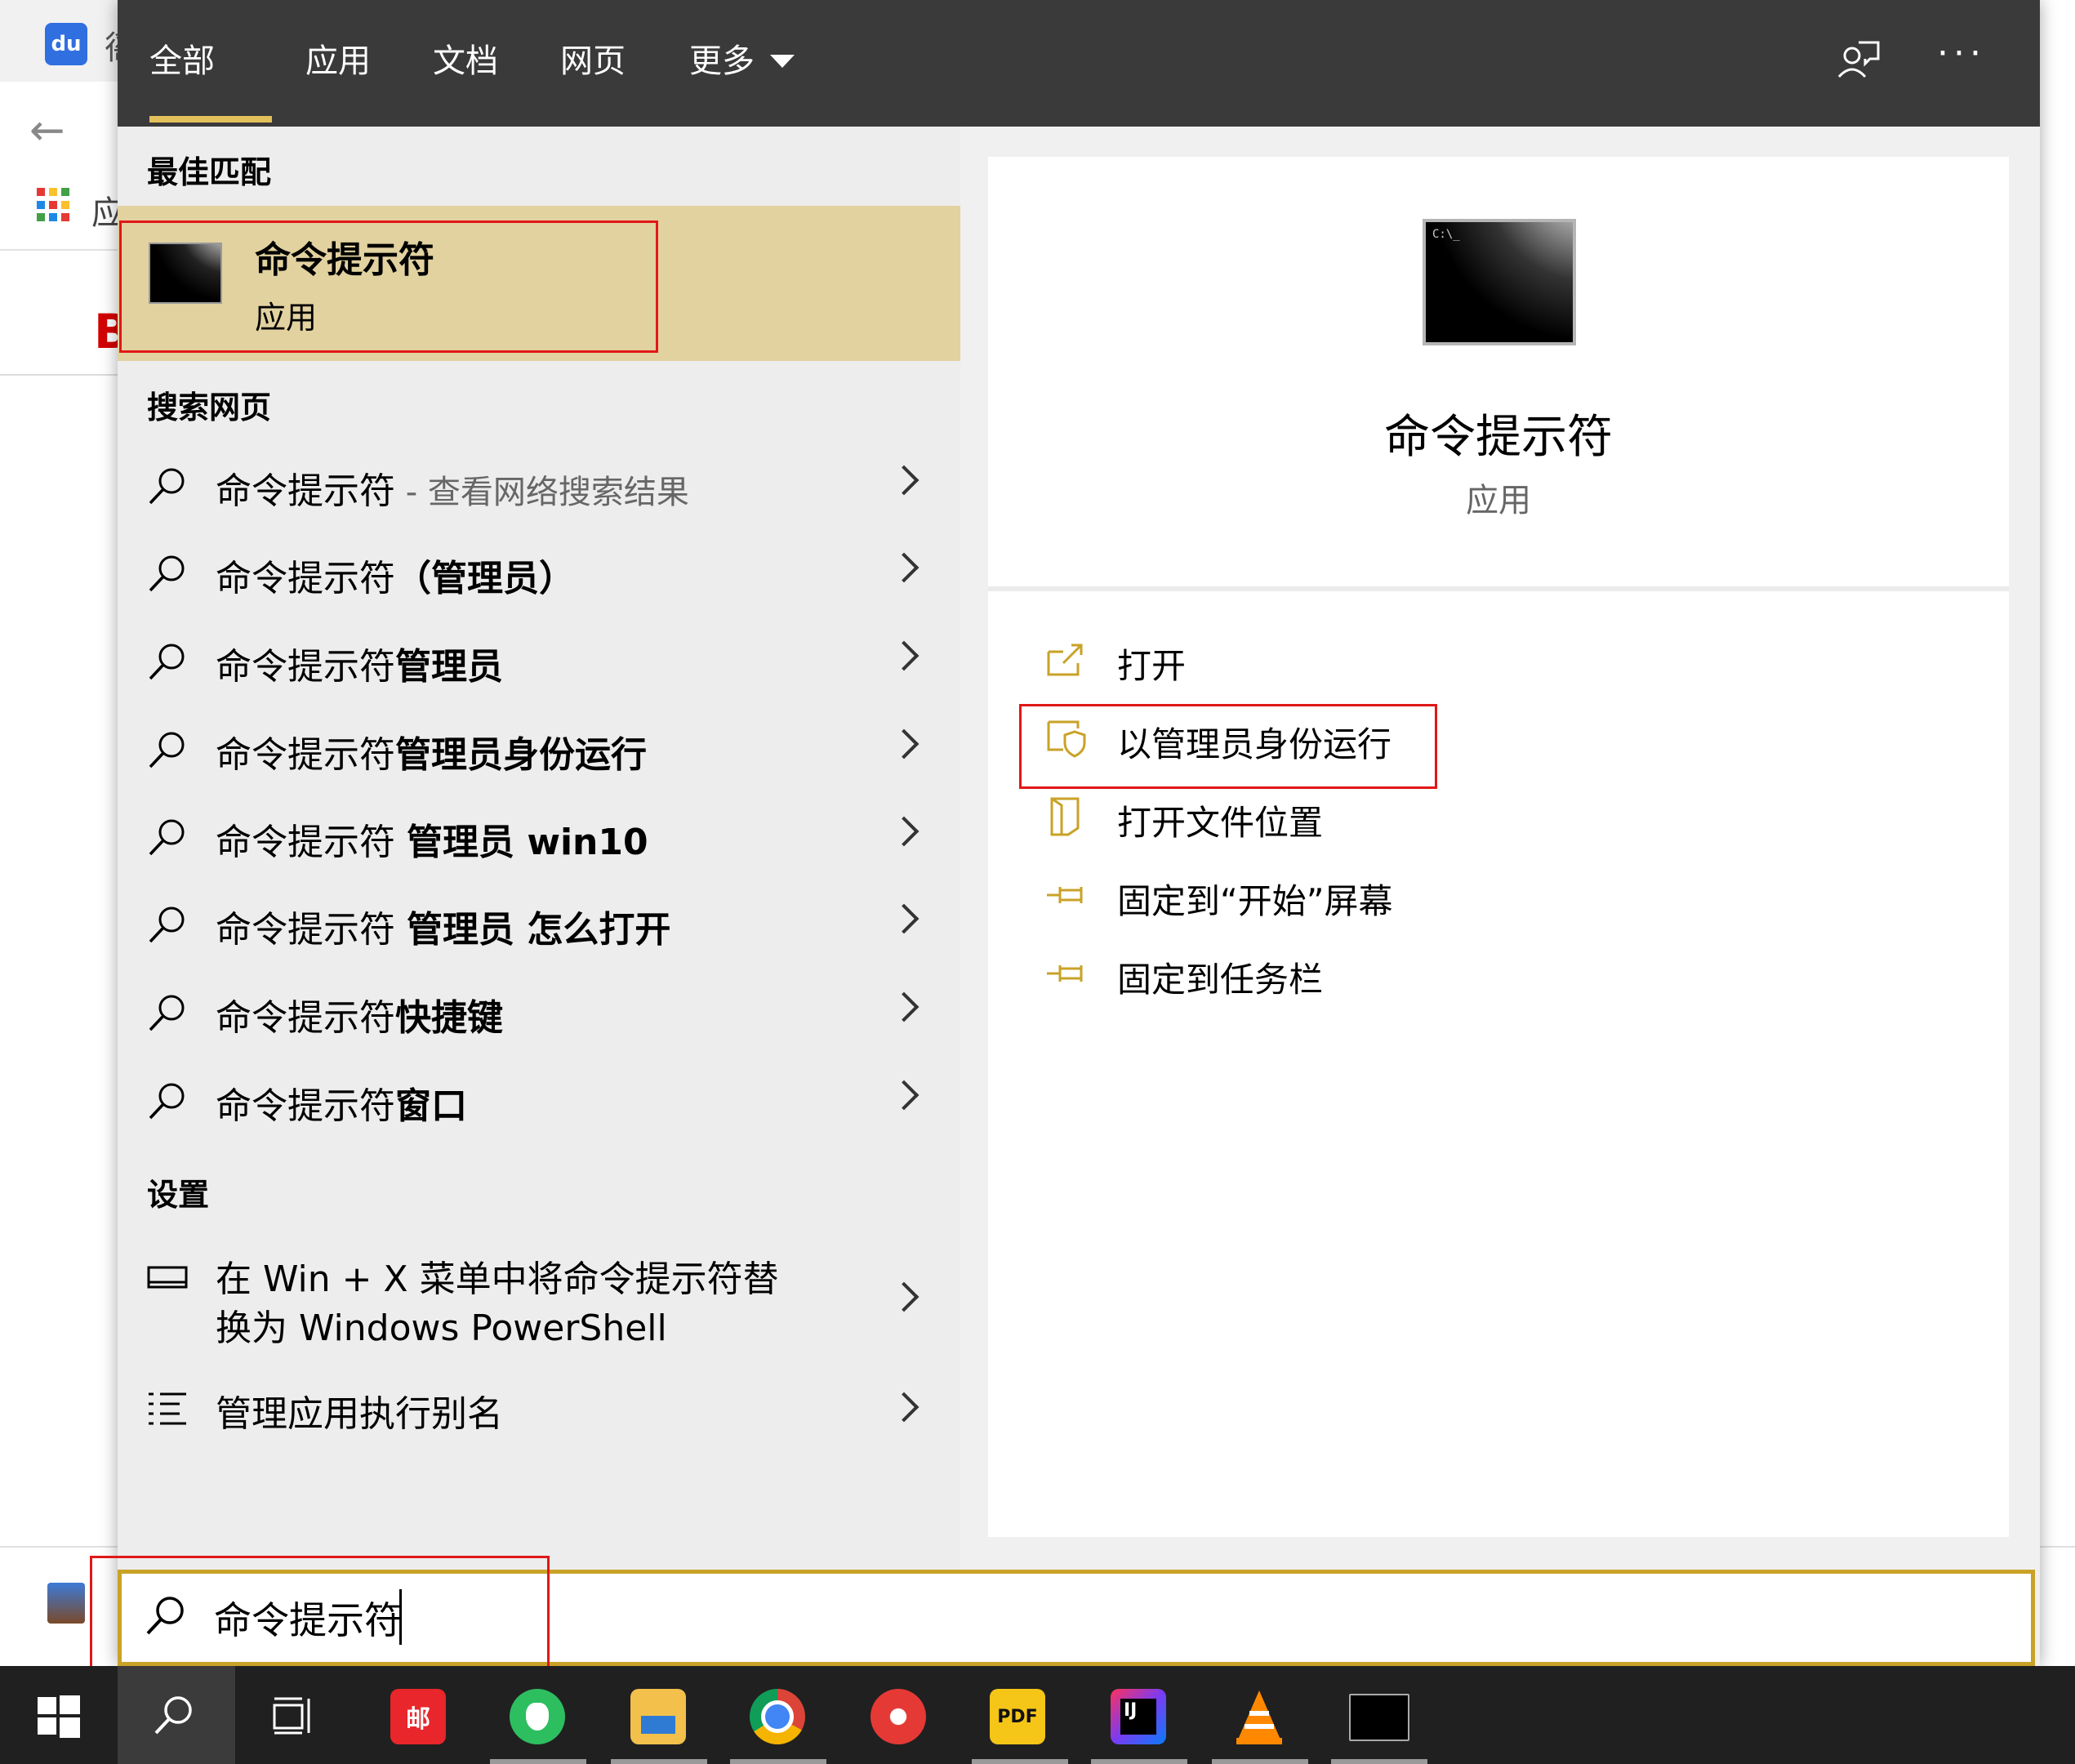 The width and height of the screenshot is (2075, 1764). What do you see at coordinates (539, 1409) in the screenshot?
I see `settings-item-app-aliases: 管理应用执行别名` at bounding box center [539, 1409].